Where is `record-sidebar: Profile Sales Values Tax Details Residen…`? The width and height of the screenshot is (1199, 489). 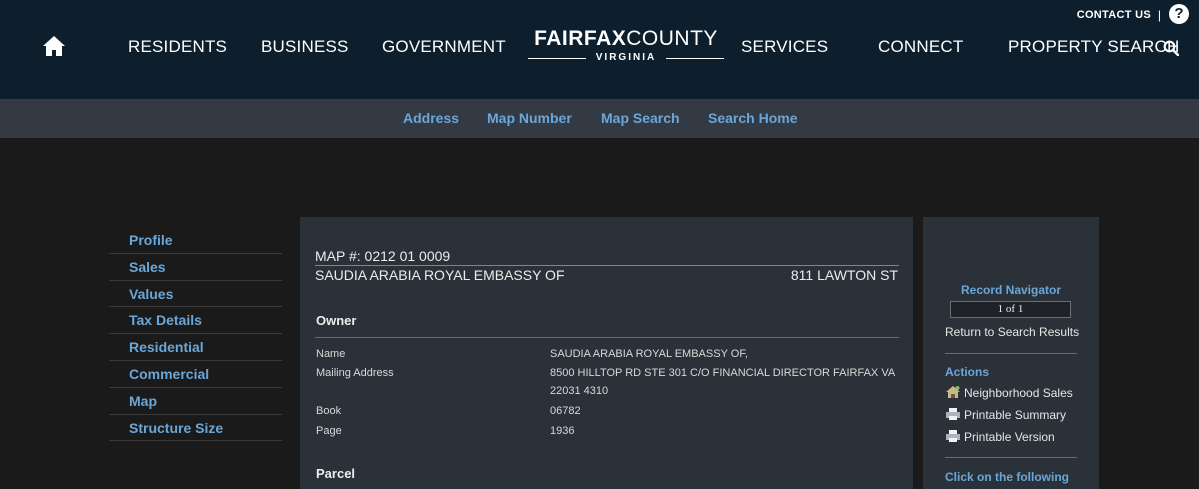 record-sidebar: Profile Sales Values Tax Details Residen… is located at coordinates (195, 334).